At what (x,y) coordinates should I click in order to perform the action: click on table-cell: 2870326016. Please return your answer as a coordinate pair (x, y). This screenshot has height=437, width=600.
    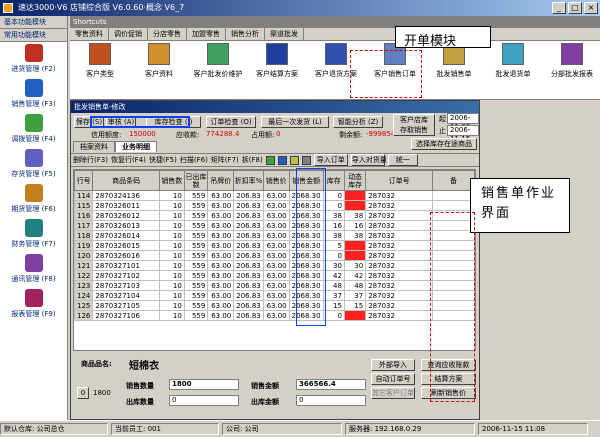
    Looking at the image, I should click on (126, 255).